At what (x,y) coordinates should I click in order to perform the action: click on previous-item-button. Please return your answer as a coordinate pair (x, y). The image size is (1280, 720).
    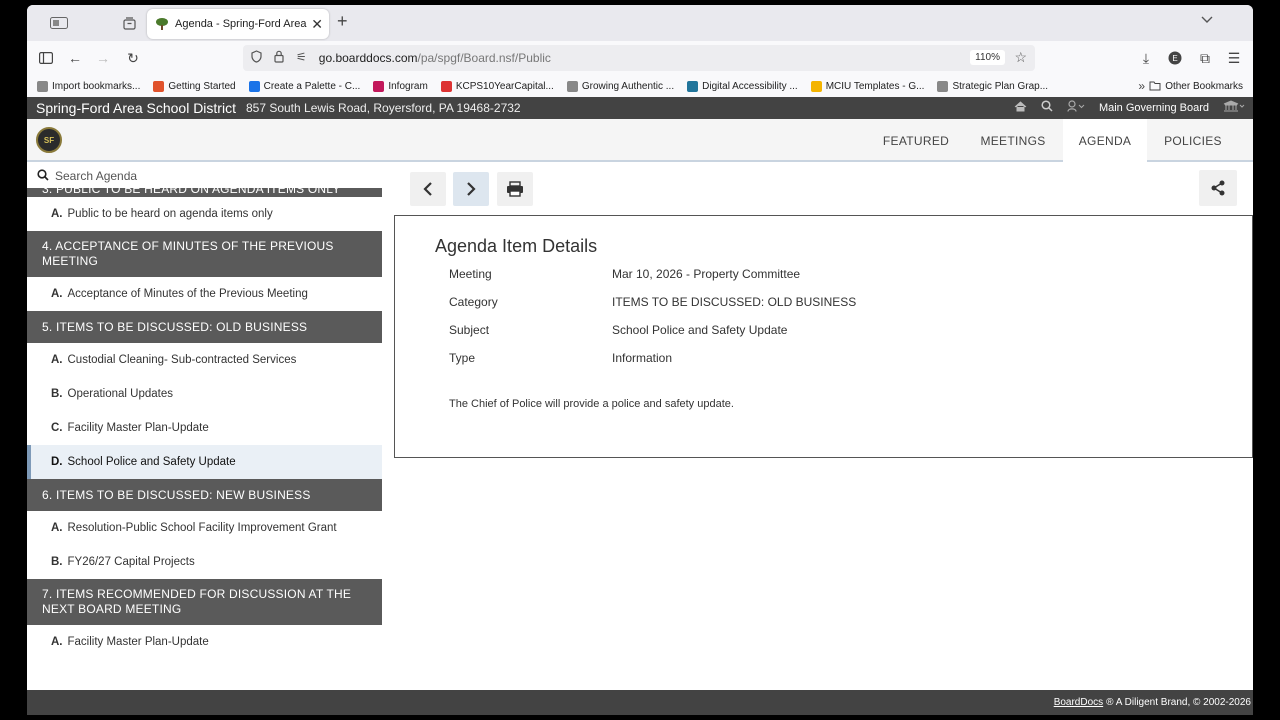
    Looking at the image, I should click on (428, 189).